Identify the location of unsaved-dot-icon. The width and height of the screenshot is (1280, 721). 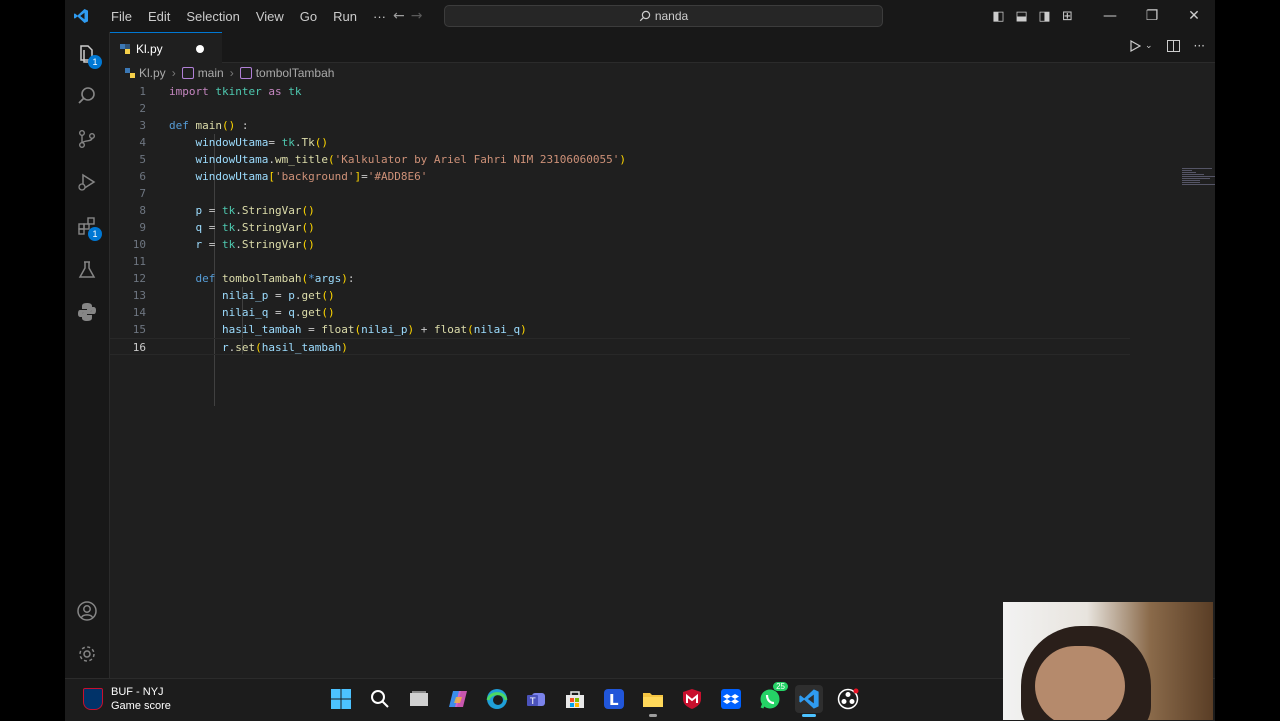
(200, 49).